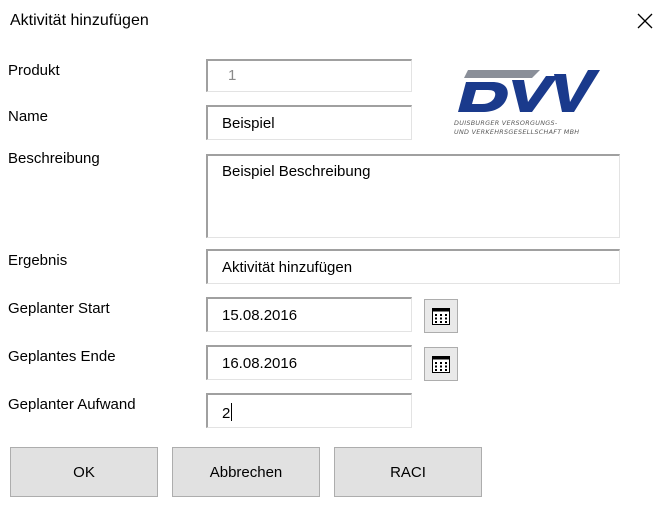 This screenshot has height=514, width=664. What do you see at coordinates (79, 20) in the screenshot?
I see `dialog-title: Aktivität hinzufügen` at bounding box center [79, 20].